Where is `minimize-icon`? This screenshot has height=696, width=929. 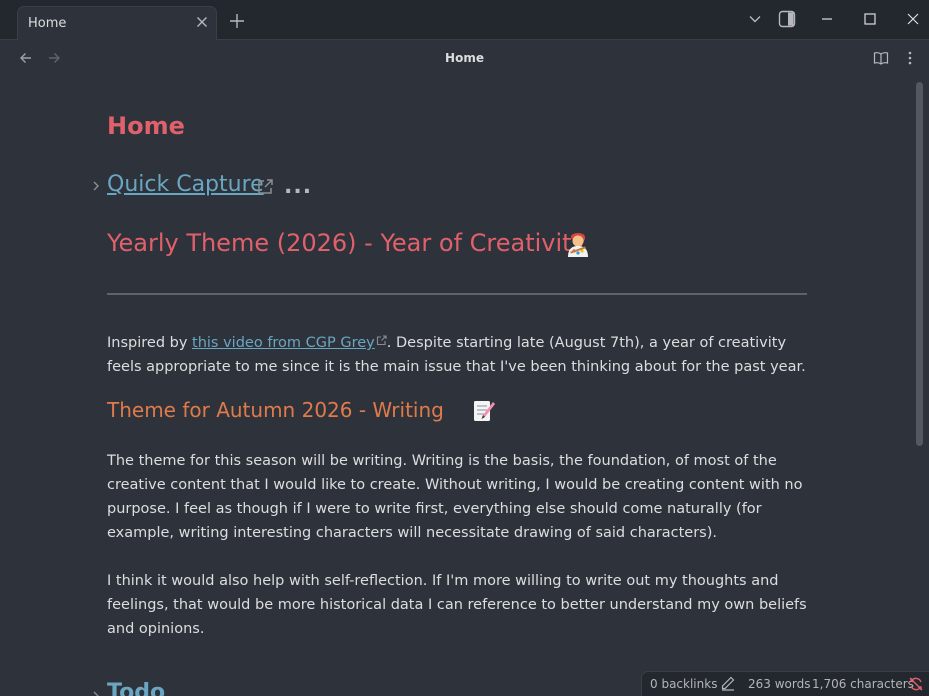 minimize-icon is located at coordinates (827, 19).